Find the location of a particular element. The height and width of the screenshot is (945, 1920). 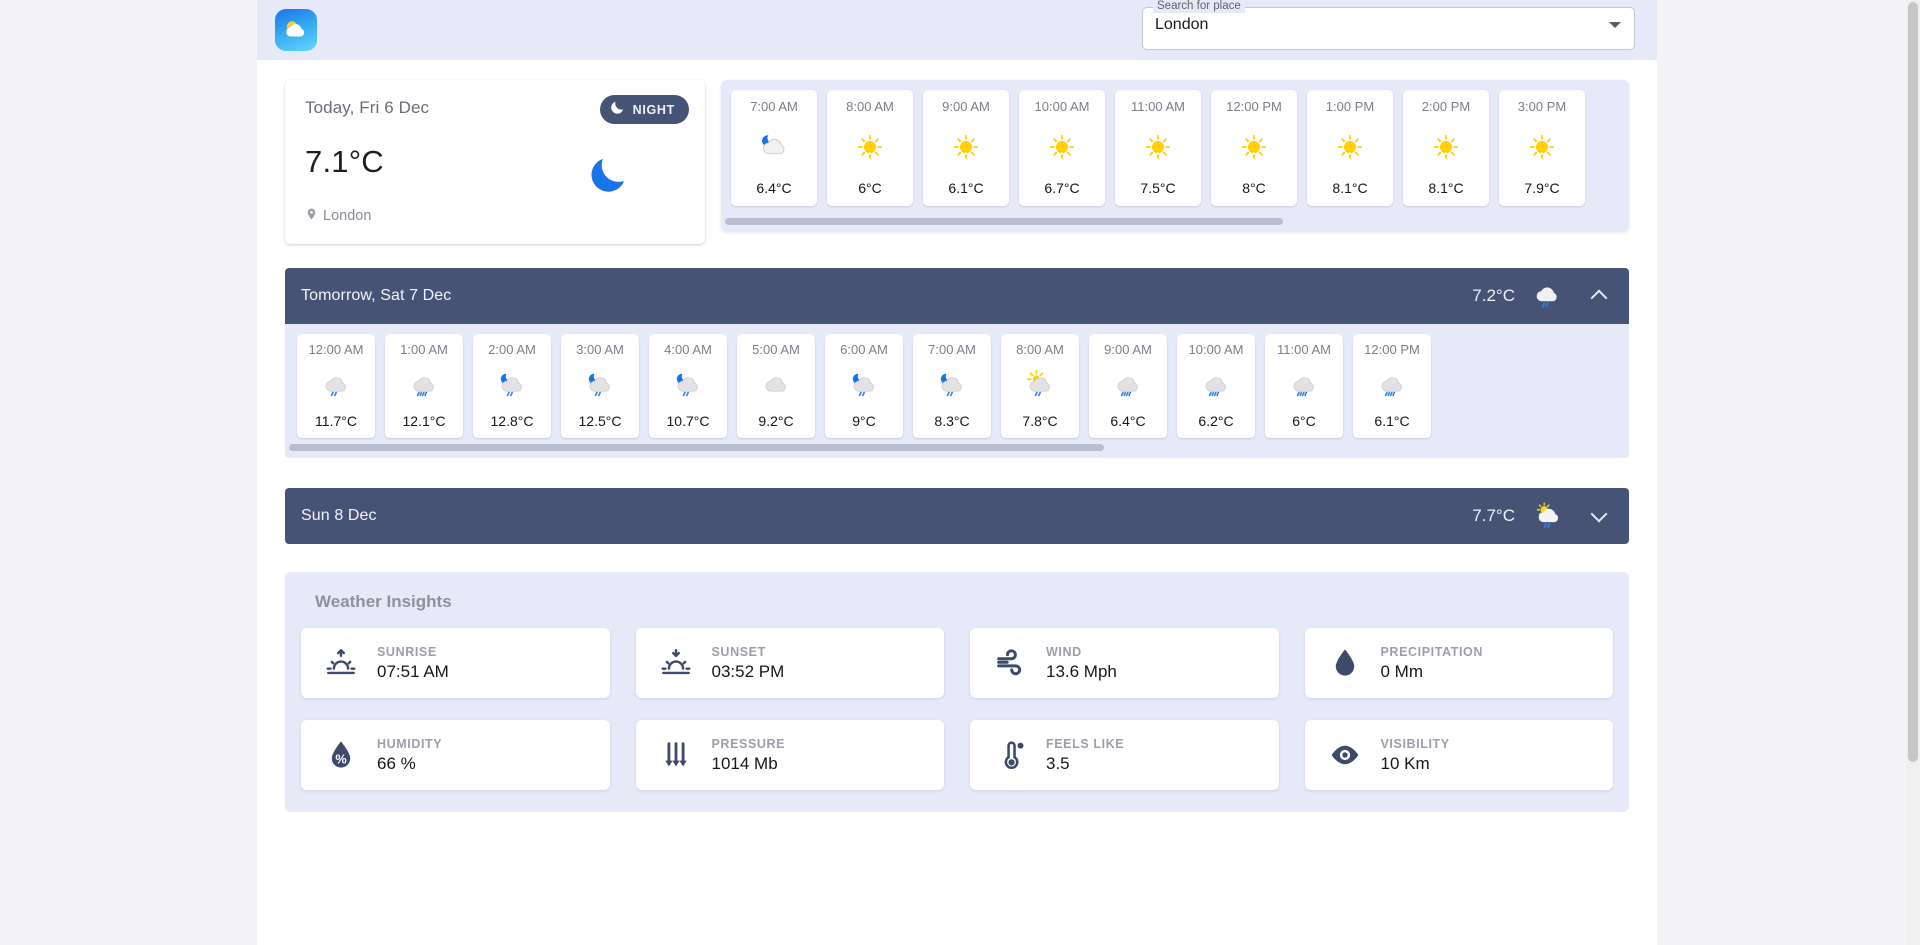

moon-icon is located at coordinates (608, 177).